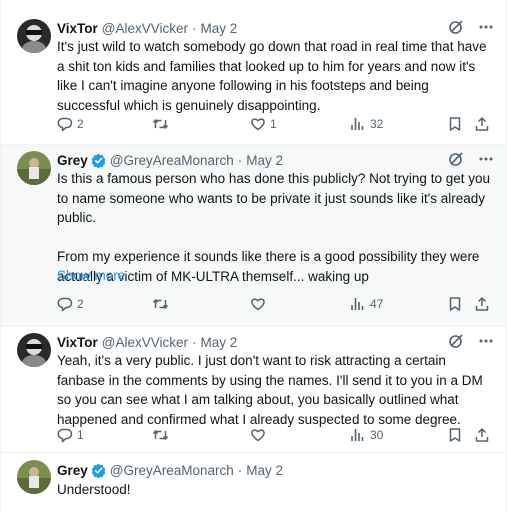 The image size is (507, 512). I want to click on view-count: 30, so click(377, 435).